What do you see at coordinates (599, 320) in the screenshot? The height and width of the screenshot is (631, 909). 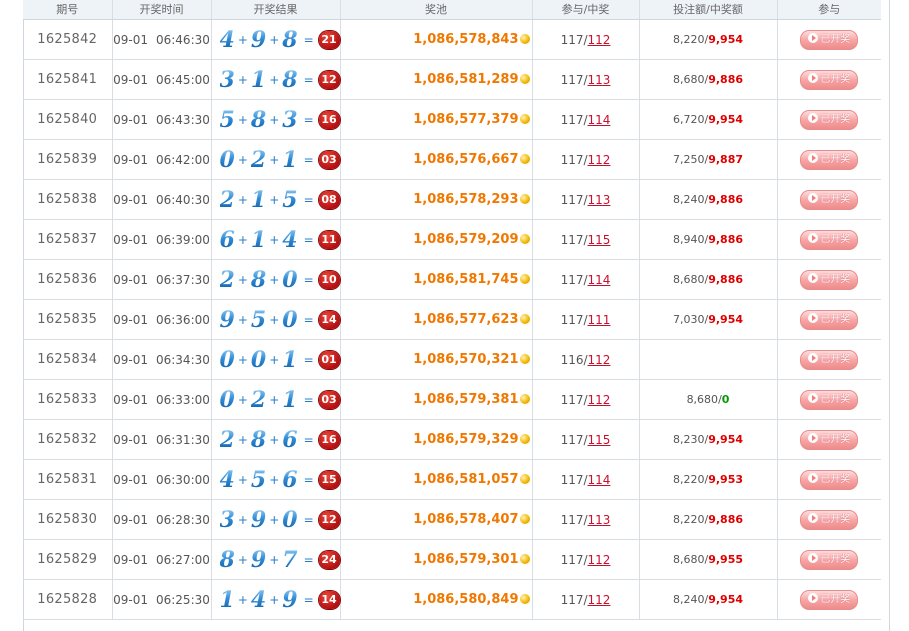 I see `winner-count-link: 111` at bounding box center [599, 320].